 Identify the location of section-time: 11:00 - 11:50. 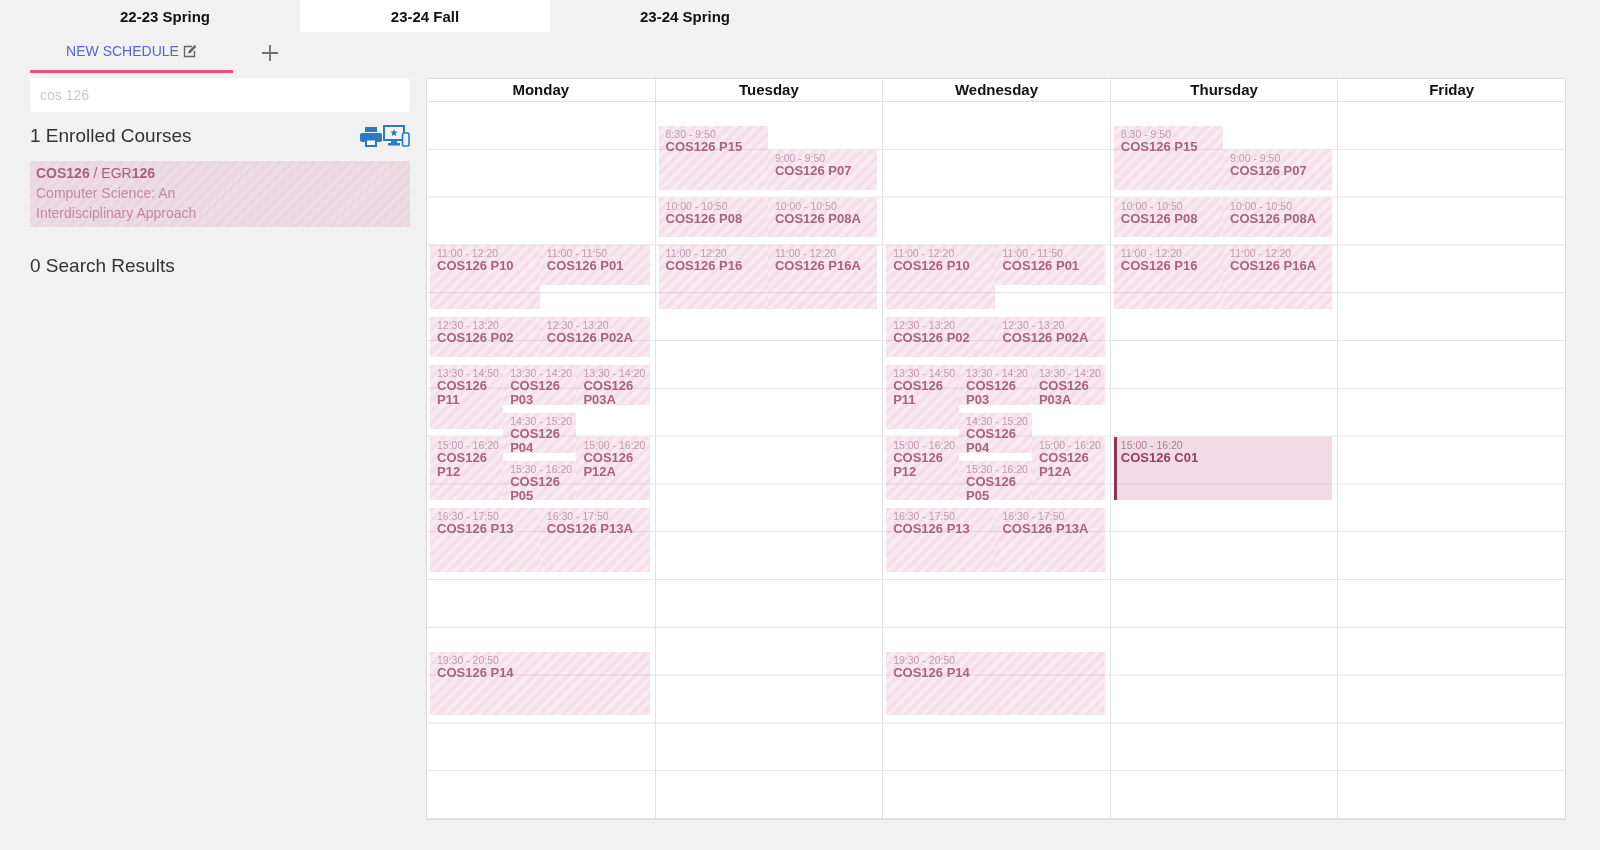
(577, 253).